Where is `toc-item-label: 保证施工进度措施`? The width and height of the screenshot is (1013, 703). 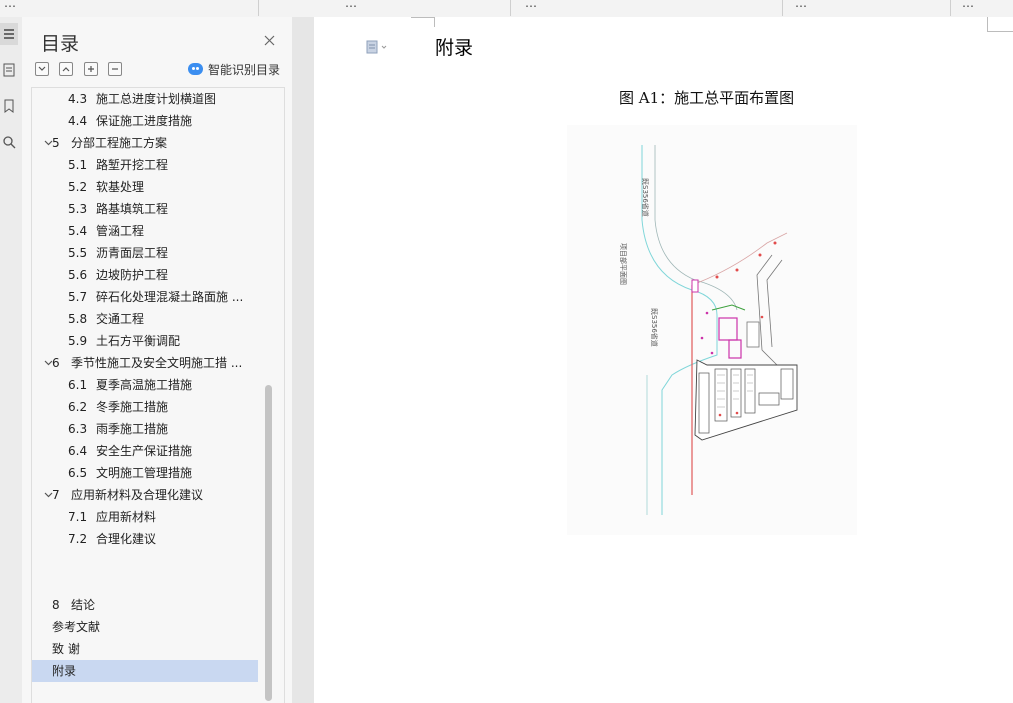
toc-item-label: 保证施工进度措施 is located at coordinates (144, 121).